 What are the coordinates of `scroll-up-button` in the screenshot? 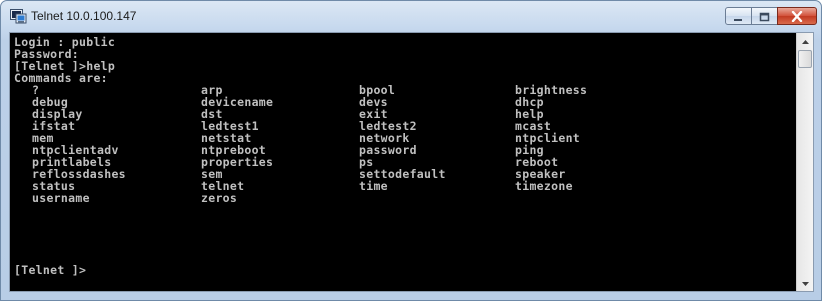 It's located at (805, 41).